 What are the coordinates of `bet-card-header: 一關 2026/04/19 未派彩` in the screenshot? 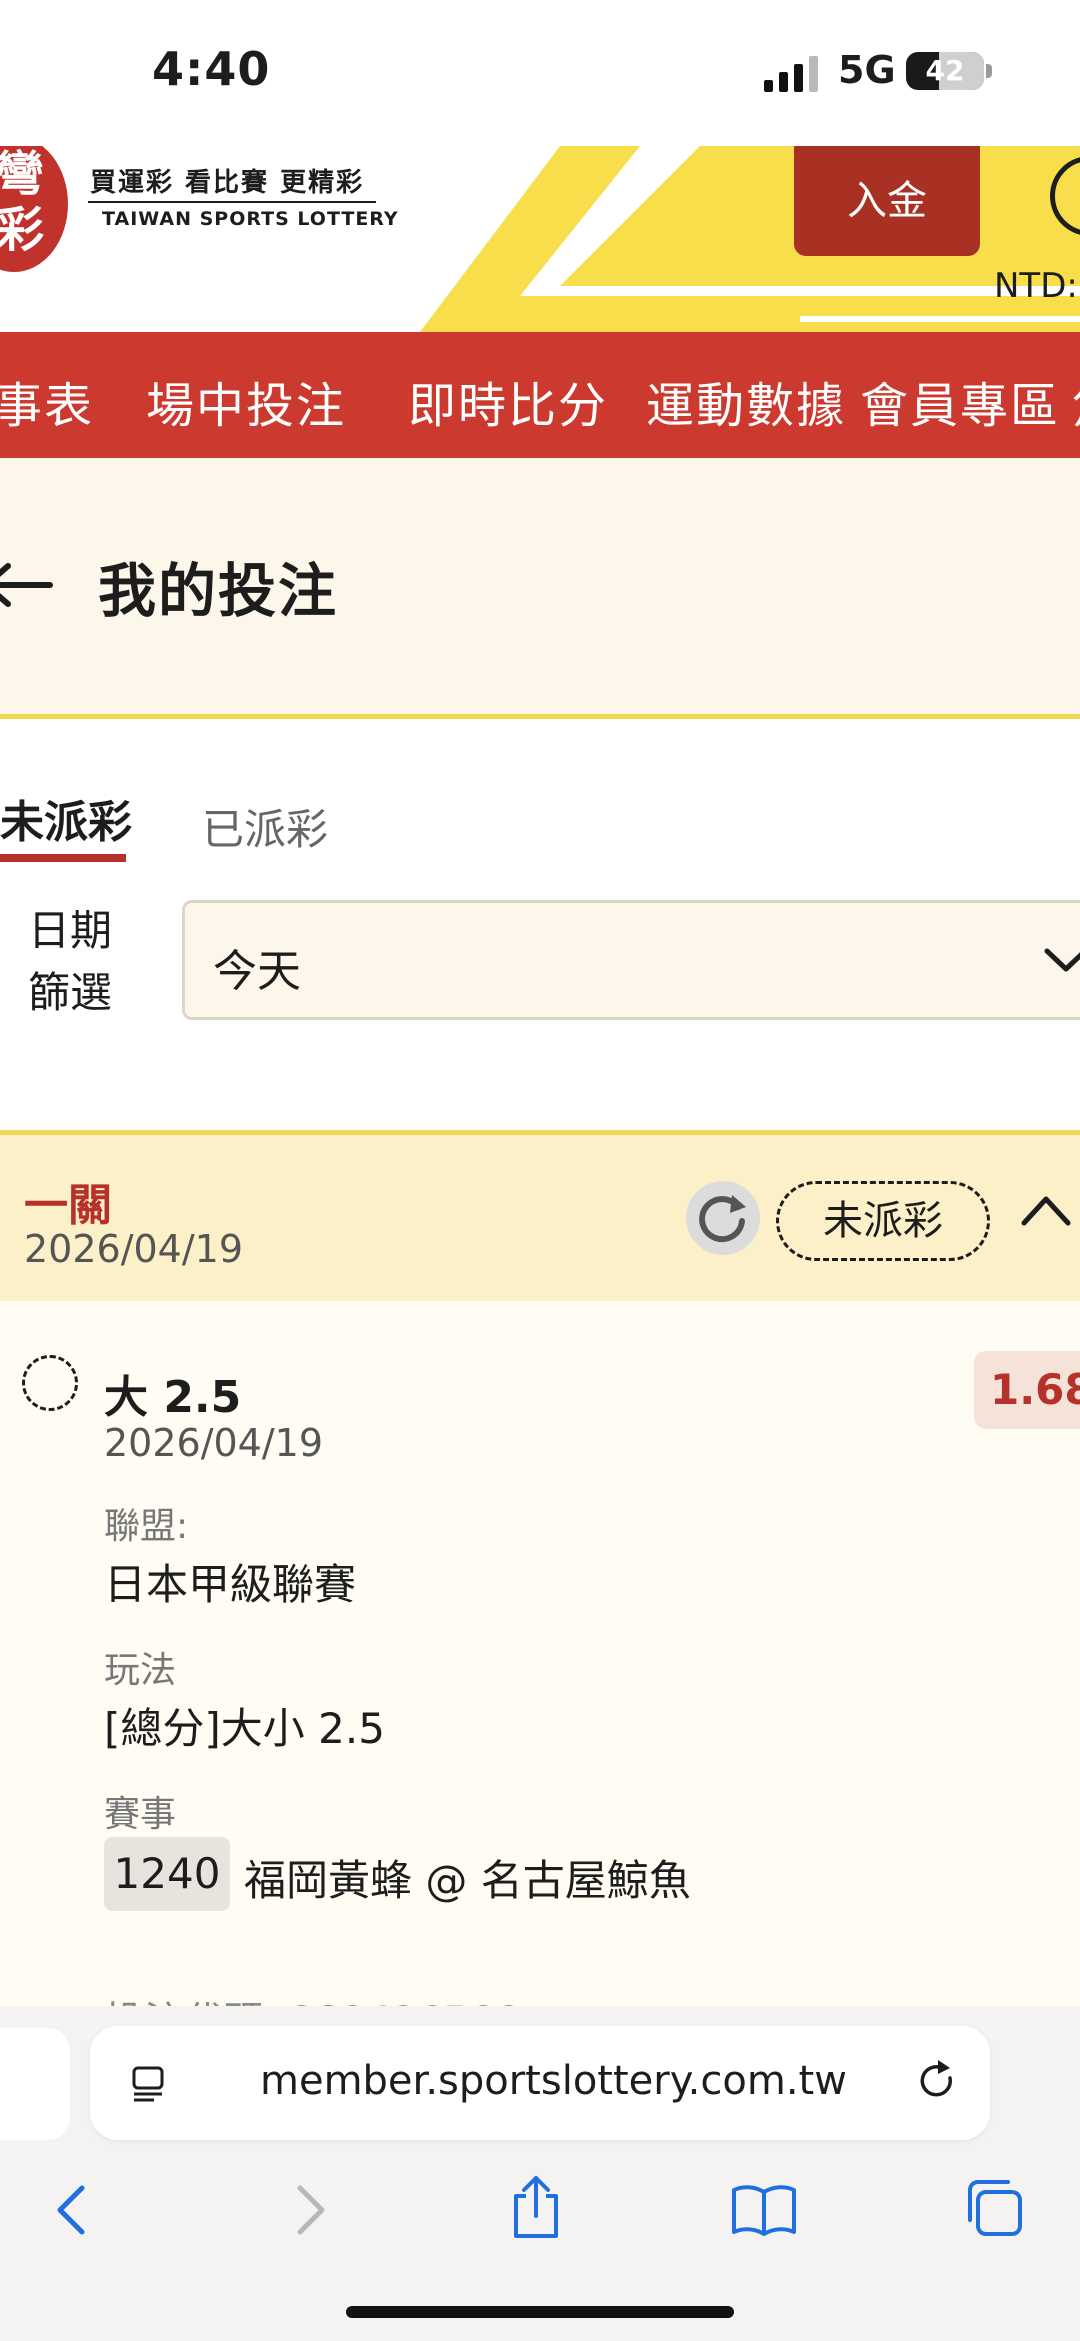 It's located at (540, 1218).